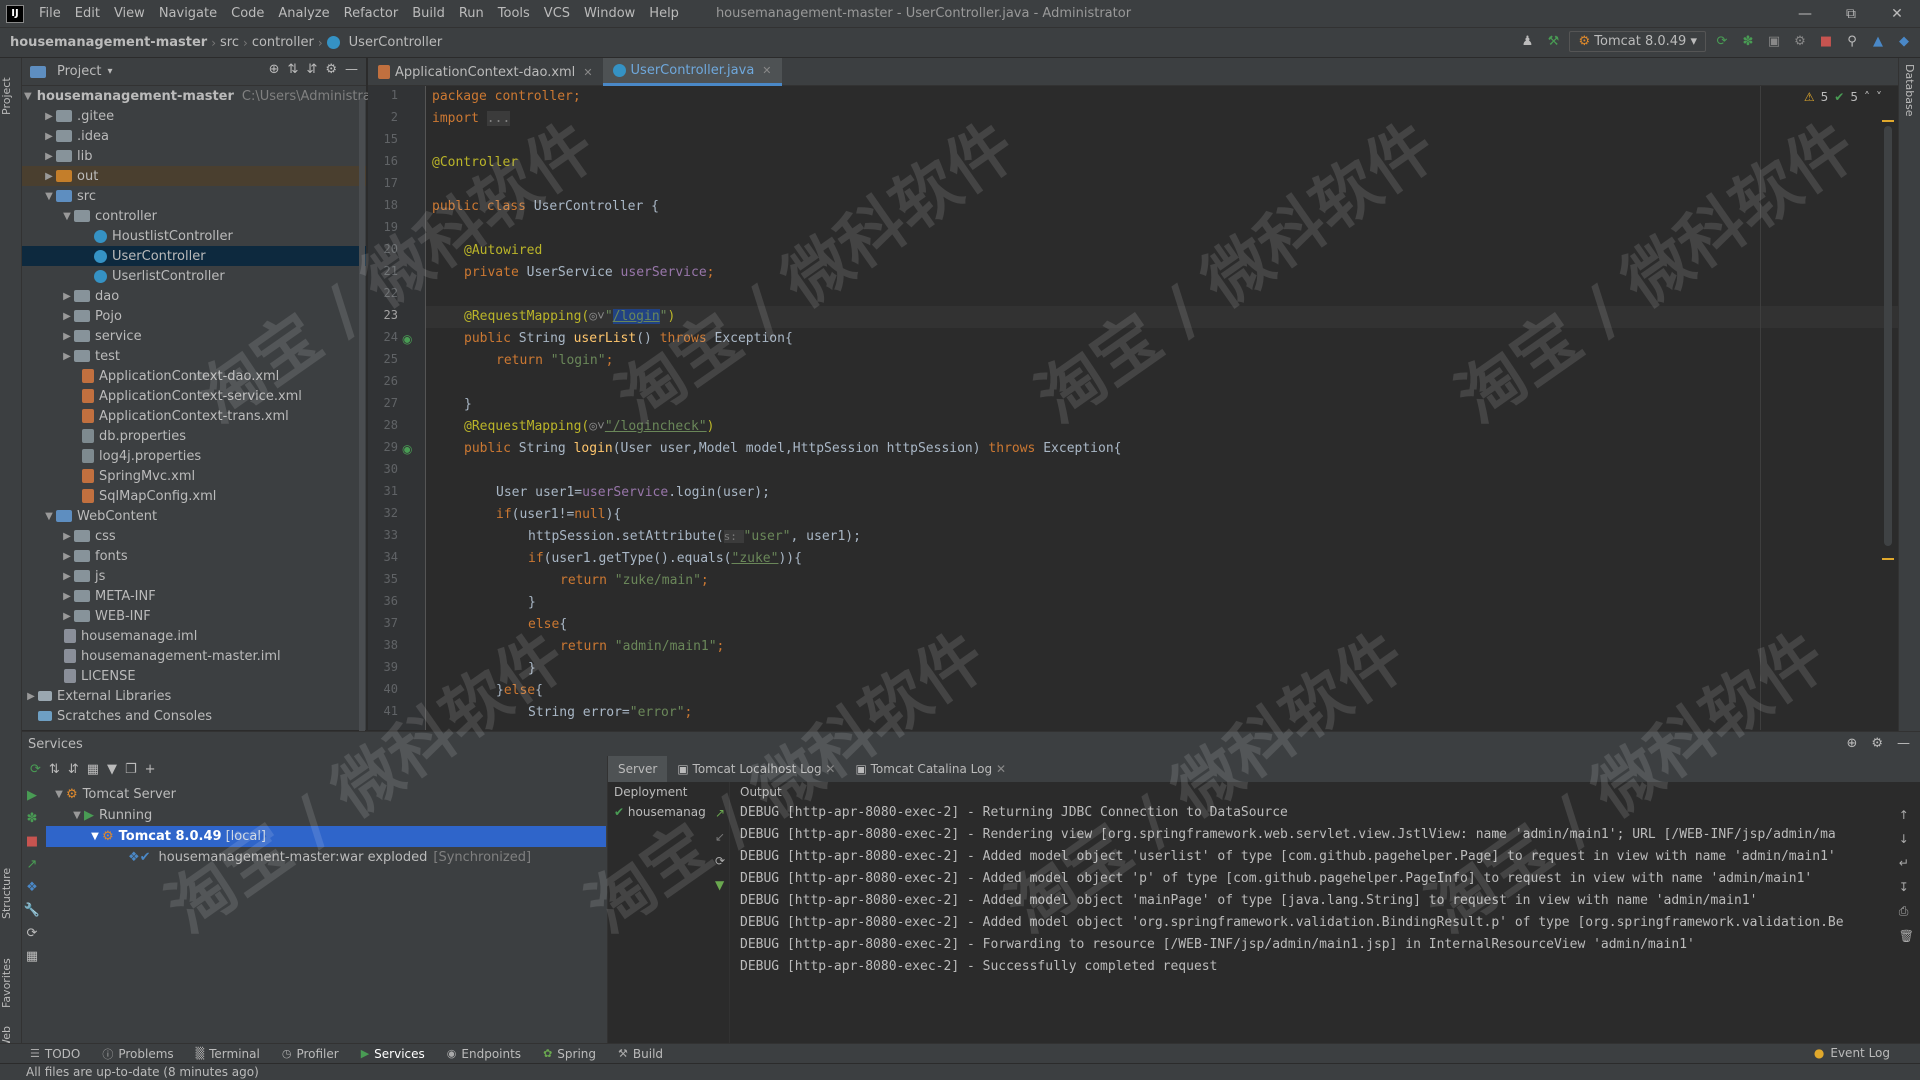 This screenshot has width=1920, height=1080. Describe the element at coordinates (194, 336) in the screenshot. I see `tree-node: ▶ service` at that location.